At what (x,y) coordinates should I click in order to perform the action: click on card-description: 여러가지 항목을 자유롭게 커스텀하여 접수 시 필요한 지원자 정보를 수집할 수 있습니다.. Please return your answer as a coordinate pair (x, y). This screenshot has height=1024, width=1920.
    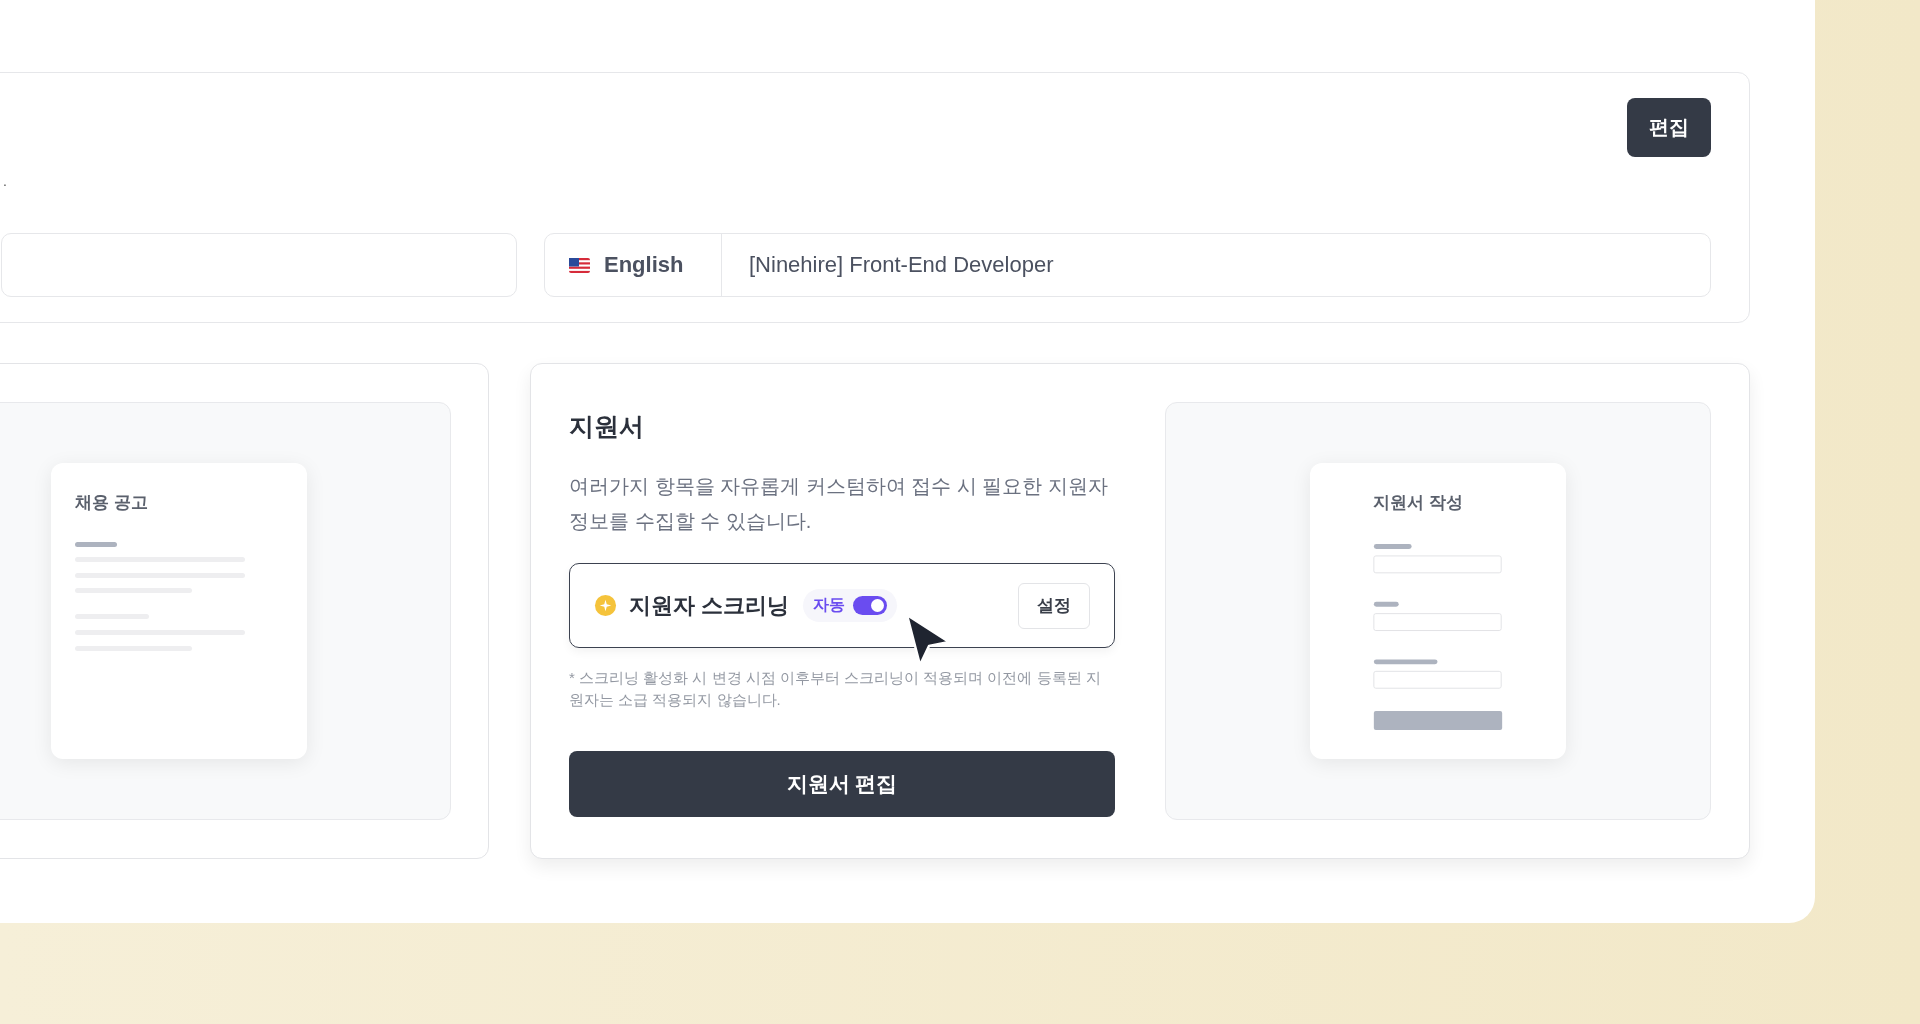
    Looking at the image, I should click on (839, 504).